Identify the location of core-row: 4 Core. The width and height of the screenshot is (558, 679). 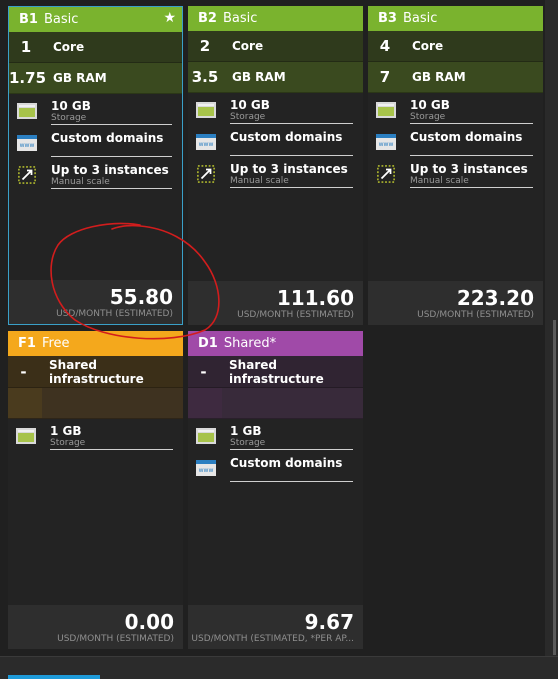
(455, 46).